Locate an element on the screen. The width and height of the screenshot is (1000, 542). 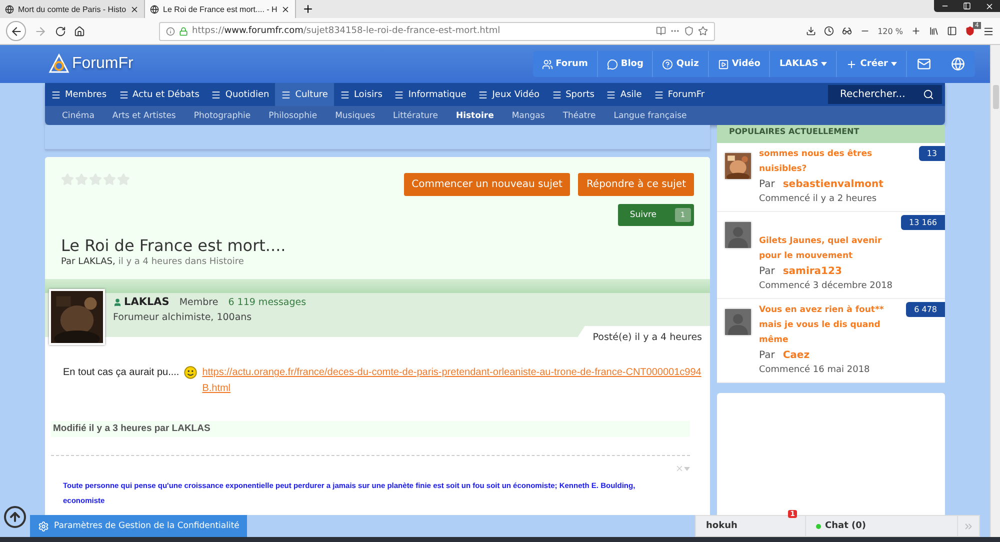
nav-item: Asile is located at coordinates (624, 94).